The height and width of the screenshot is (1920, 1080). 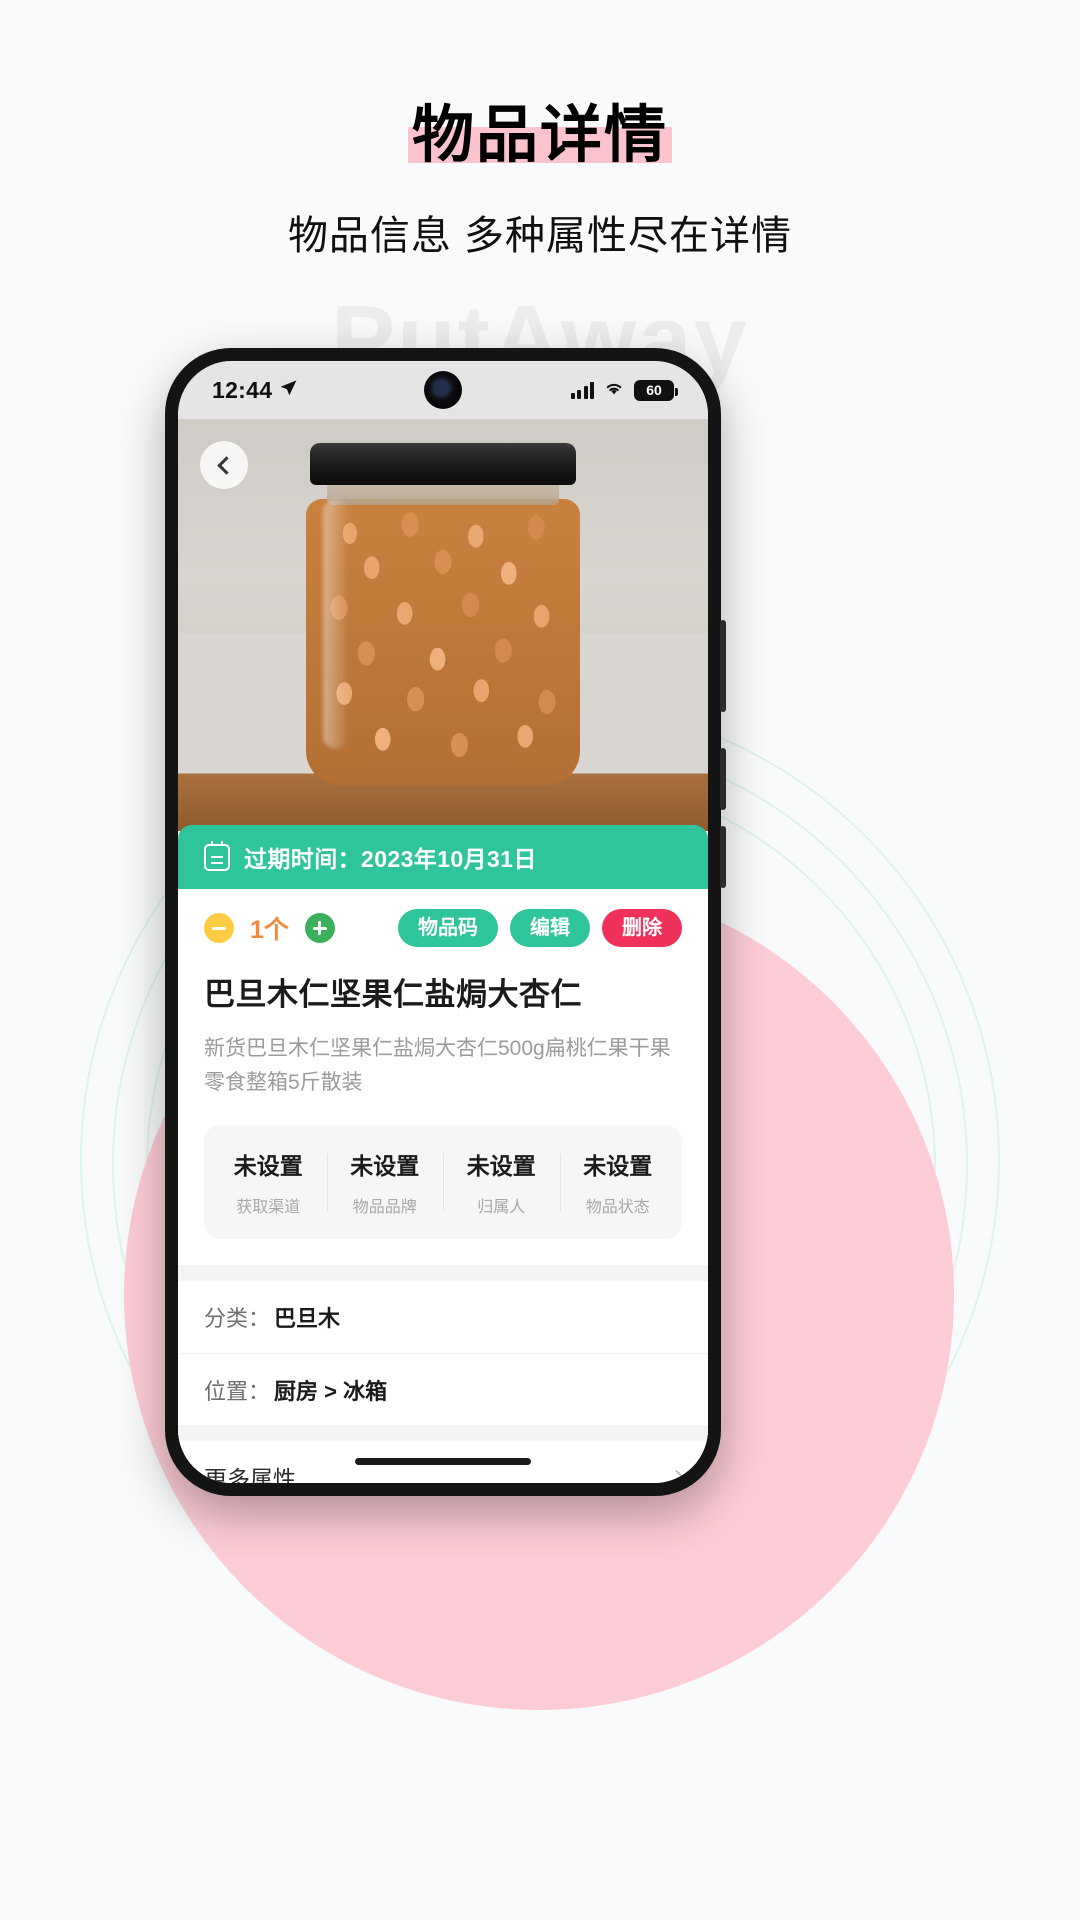 I want to click on action-buttons: 物品码 编辑 删除, so click(x=540, y=928).